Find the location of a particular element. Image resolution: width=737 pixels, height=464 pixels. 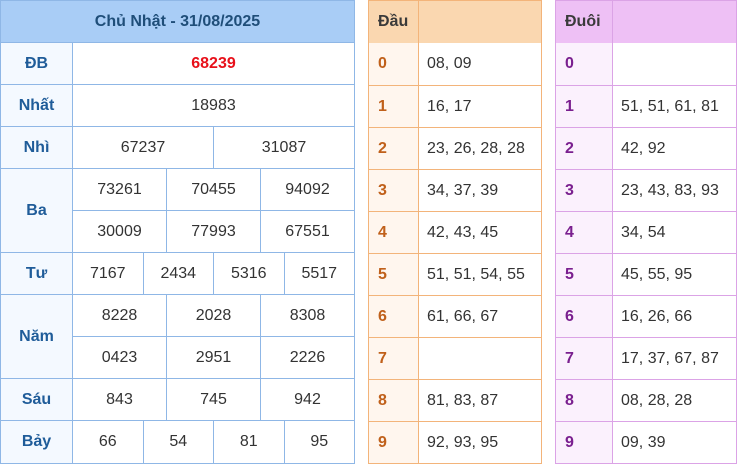

prize-number: 2951 is located at coordinates (213, 357).